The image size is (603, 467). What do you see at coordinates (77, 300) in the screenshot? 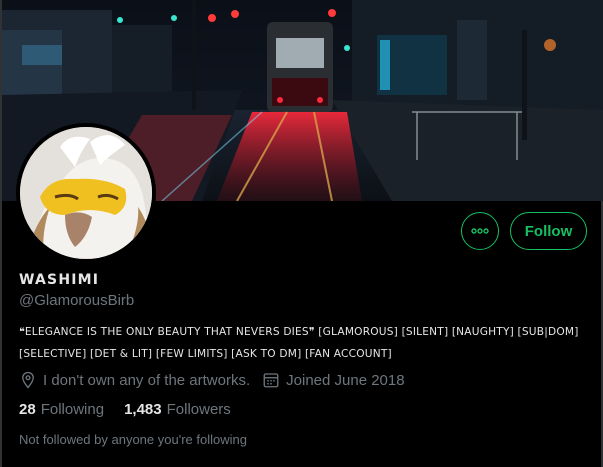
I see `user-handle: @GlamorousBirb` at bounding box center [77, 300].